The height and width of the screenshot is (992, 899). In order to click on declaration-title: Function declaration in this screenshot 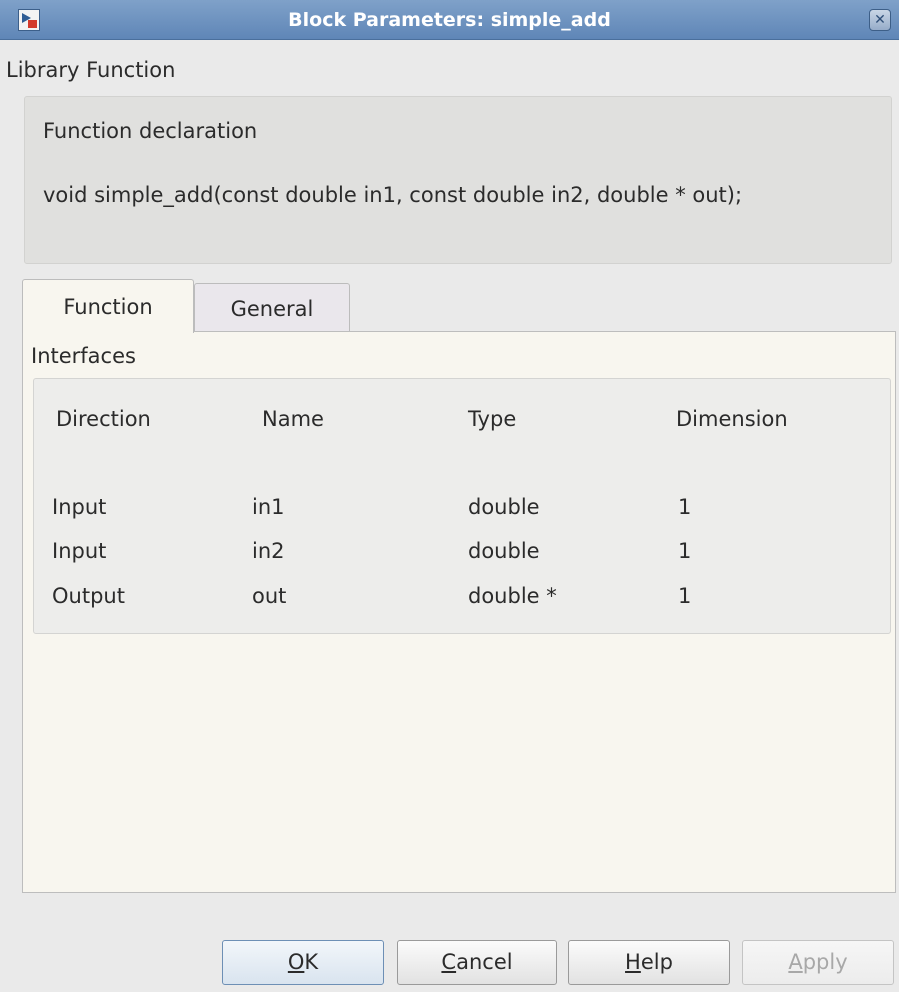, I will do `click(150, 131)`.